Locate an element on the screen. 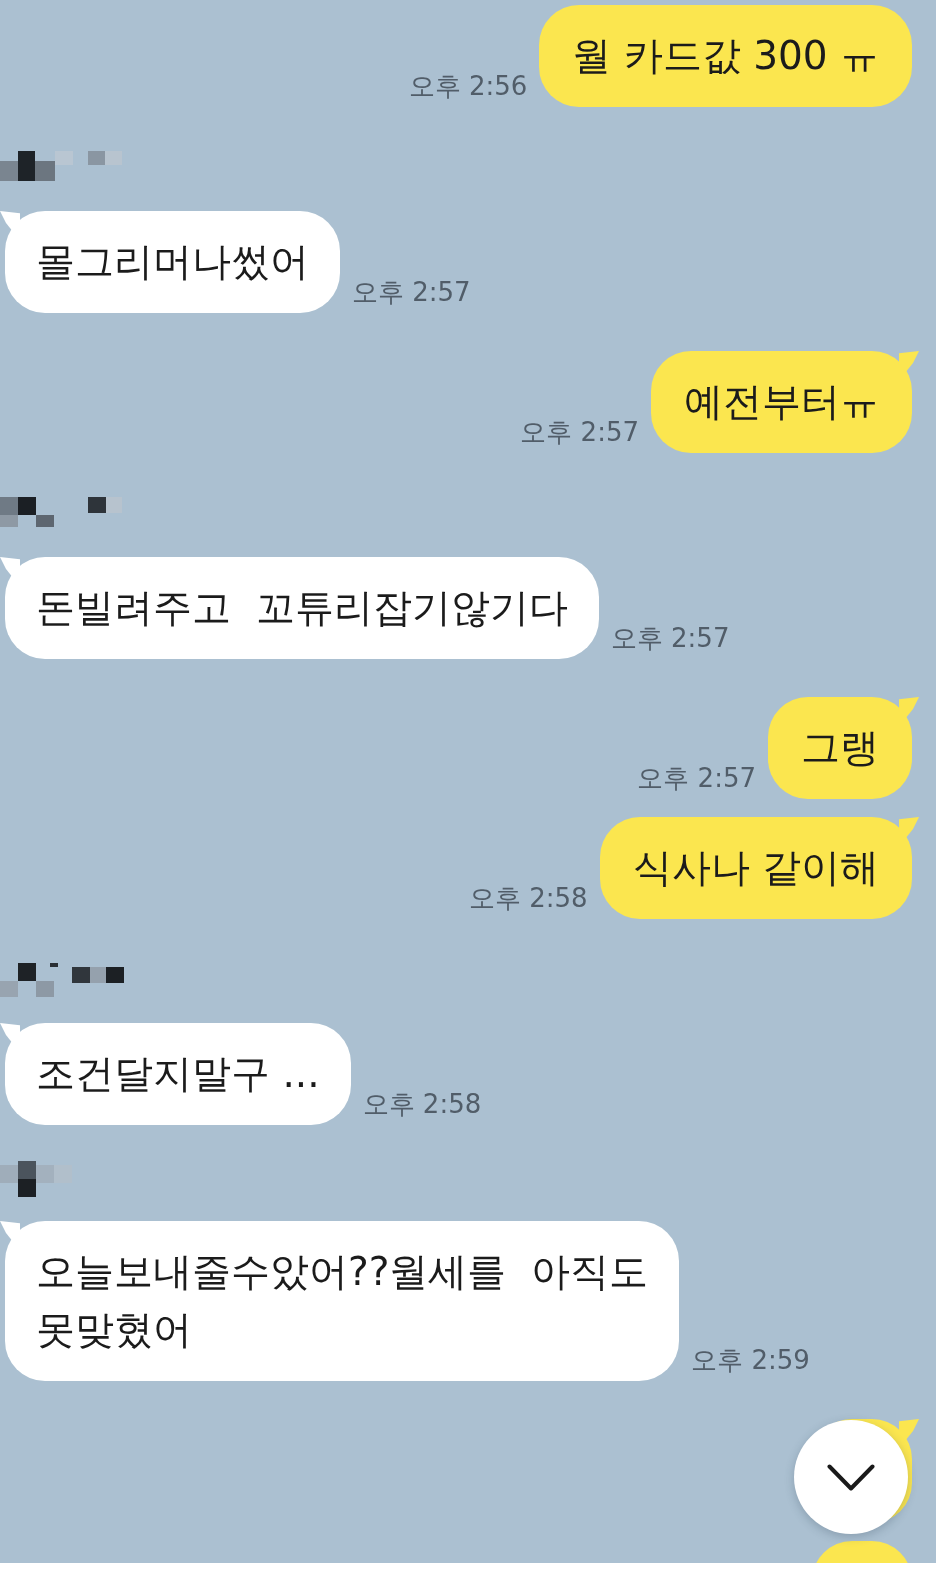 This screenshot has height=1575, width=936. message-time: 오후 2:56 is located at coordinates (468, 86).